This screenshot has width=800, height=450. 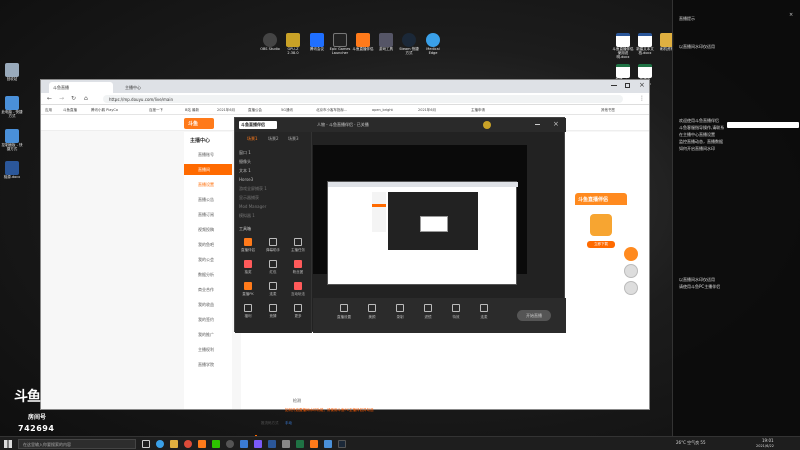 I want to click on tab-douyu: 斗鱼直播, so click(x=81, y=87).